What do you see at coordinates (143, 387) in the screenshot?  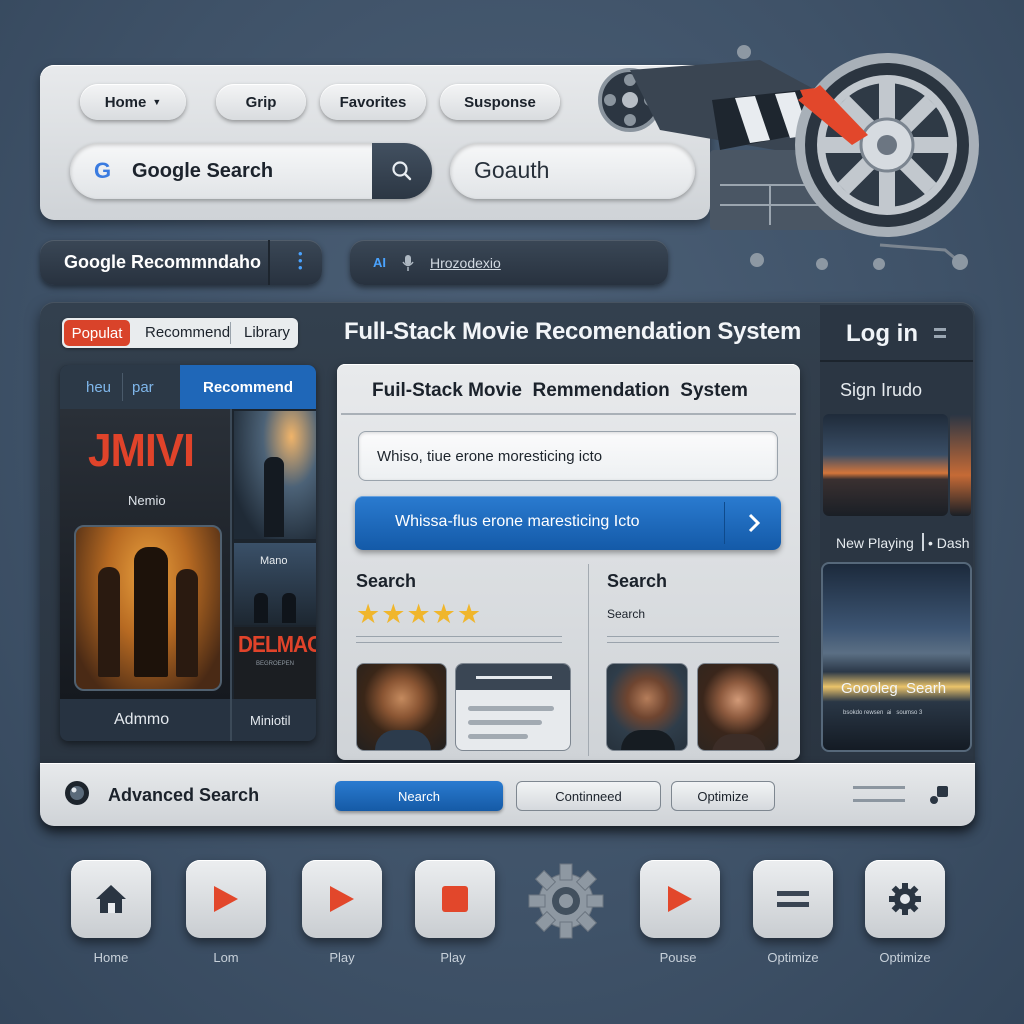 I see `poster-tab-par: par` at bounding box center [143, 387].